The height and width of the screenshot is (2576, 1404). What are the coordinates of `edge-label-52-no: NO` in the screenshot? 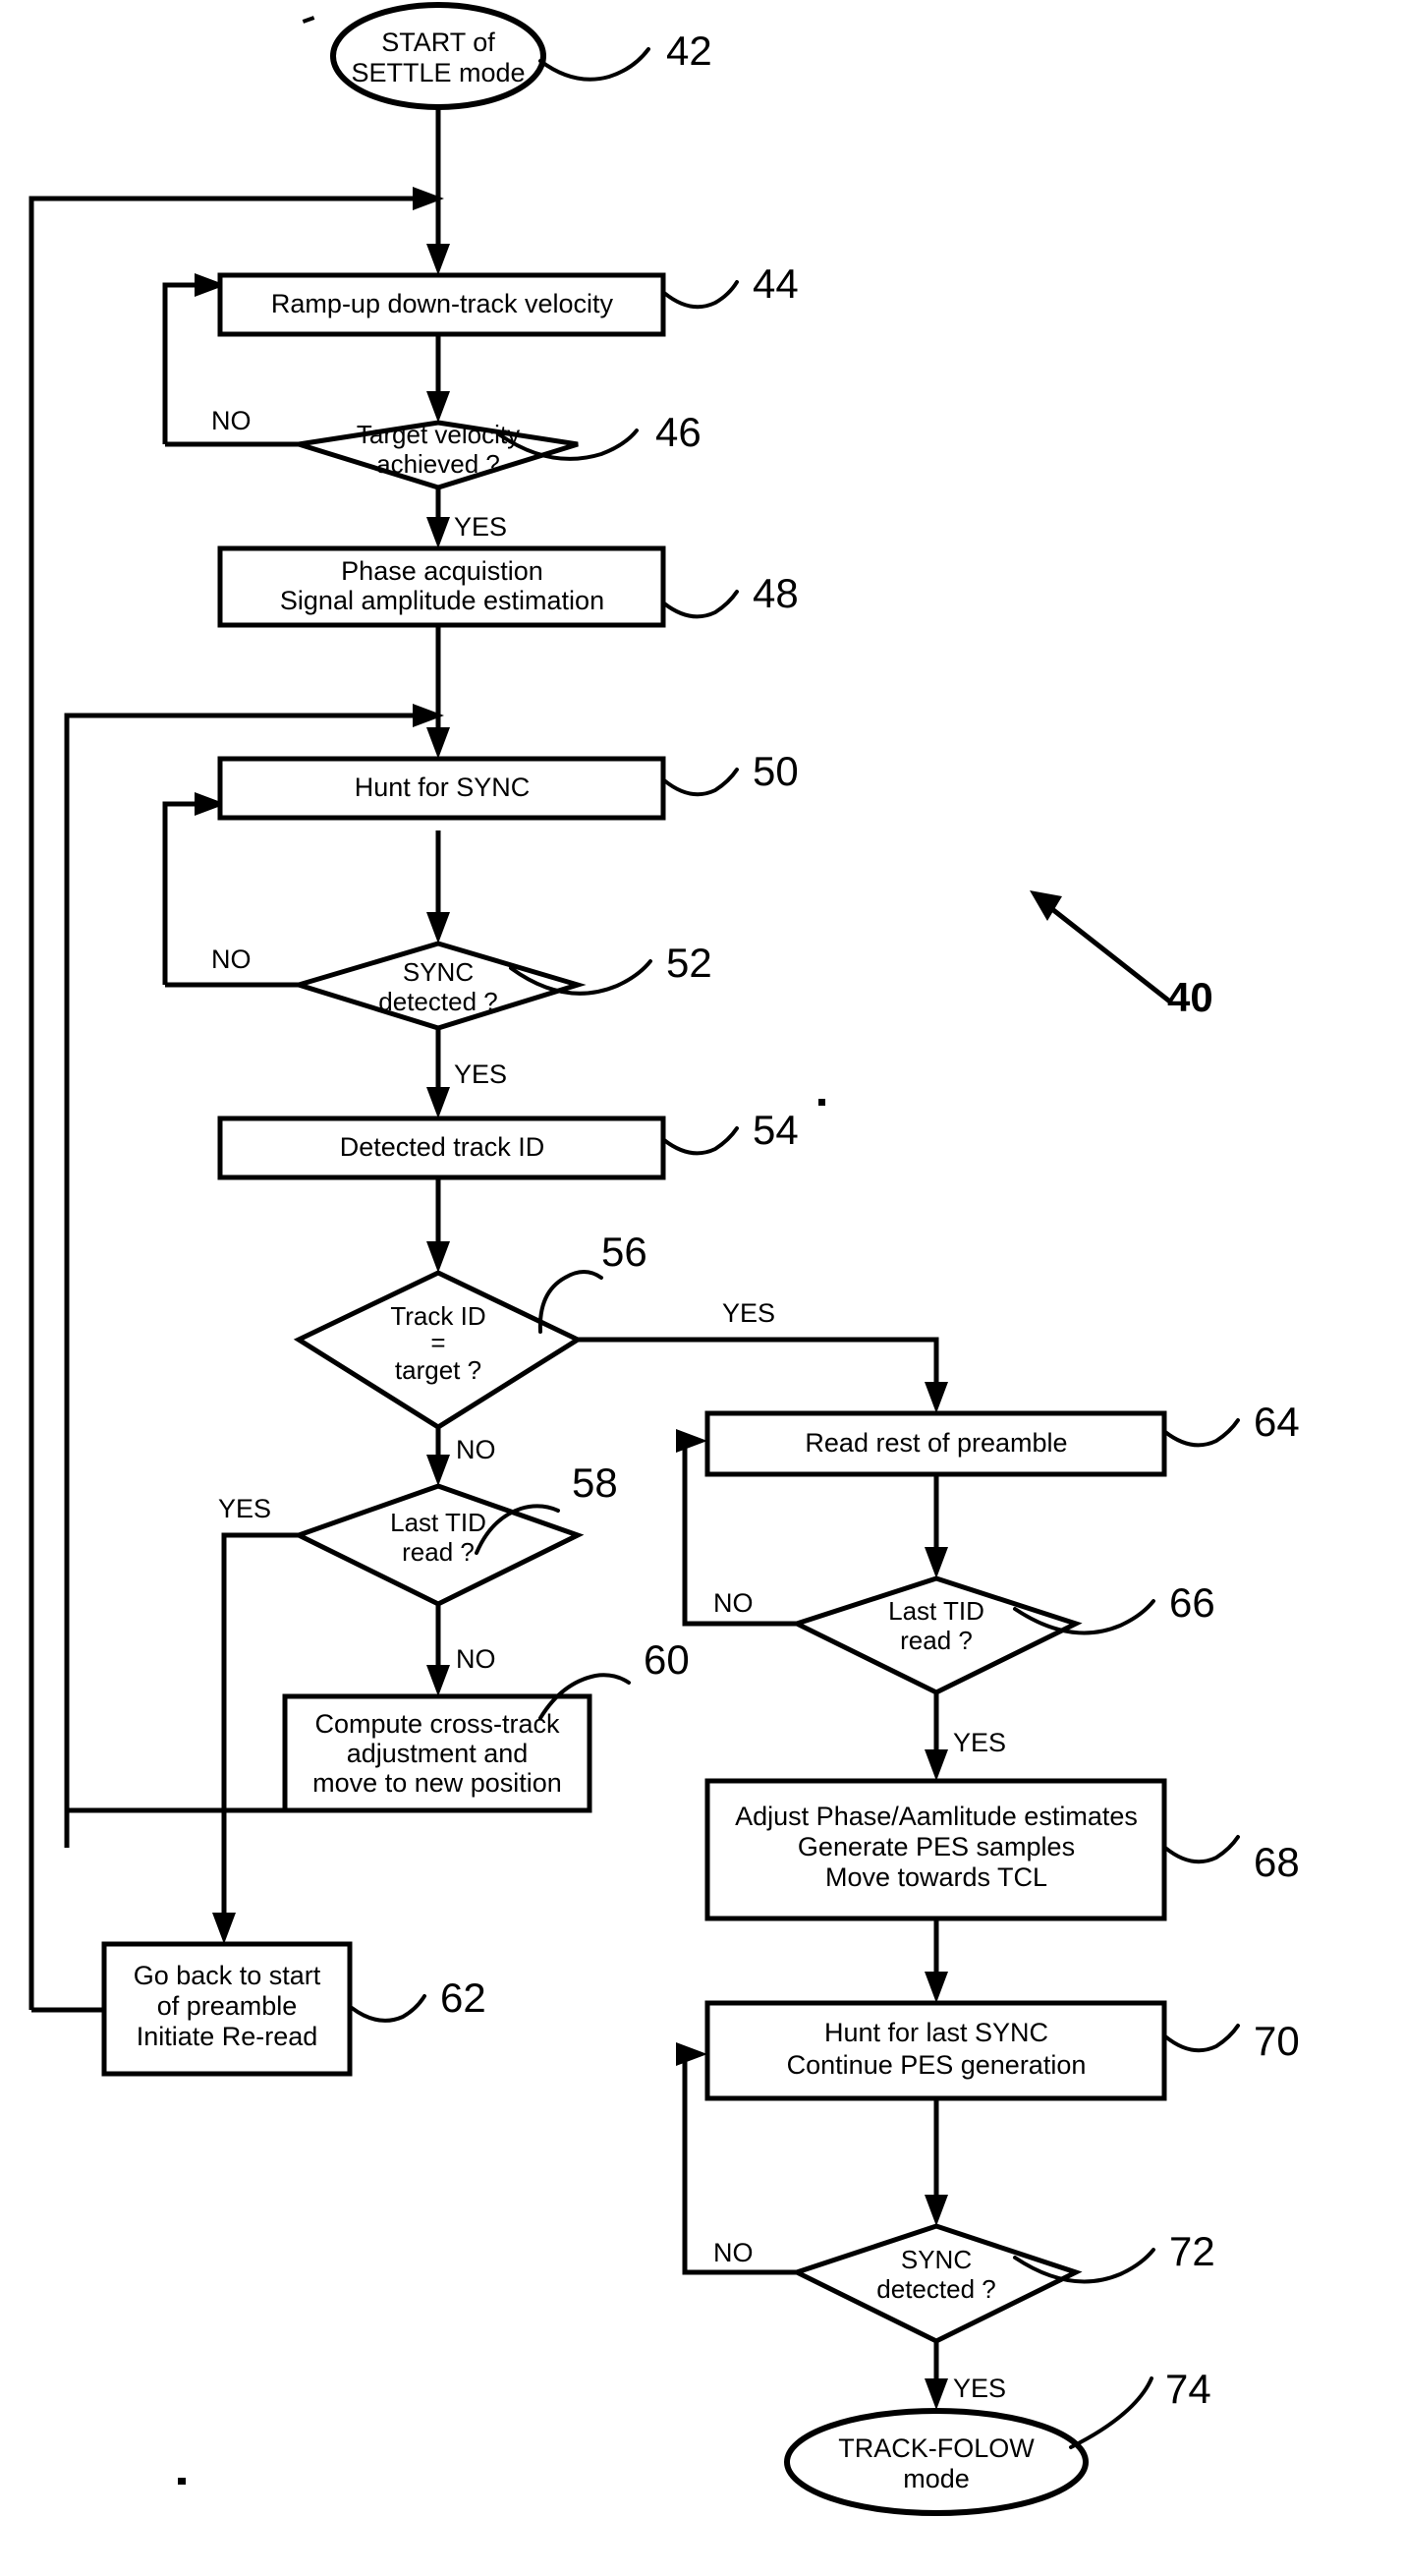 It's located at (232, 960).